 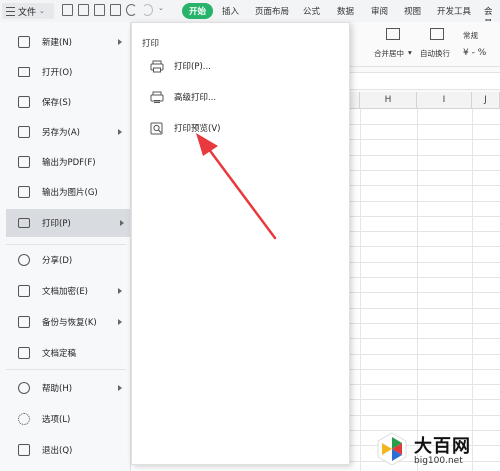 I want to click on menu-item-label: 另存为(A), so click(x=61, y=133).